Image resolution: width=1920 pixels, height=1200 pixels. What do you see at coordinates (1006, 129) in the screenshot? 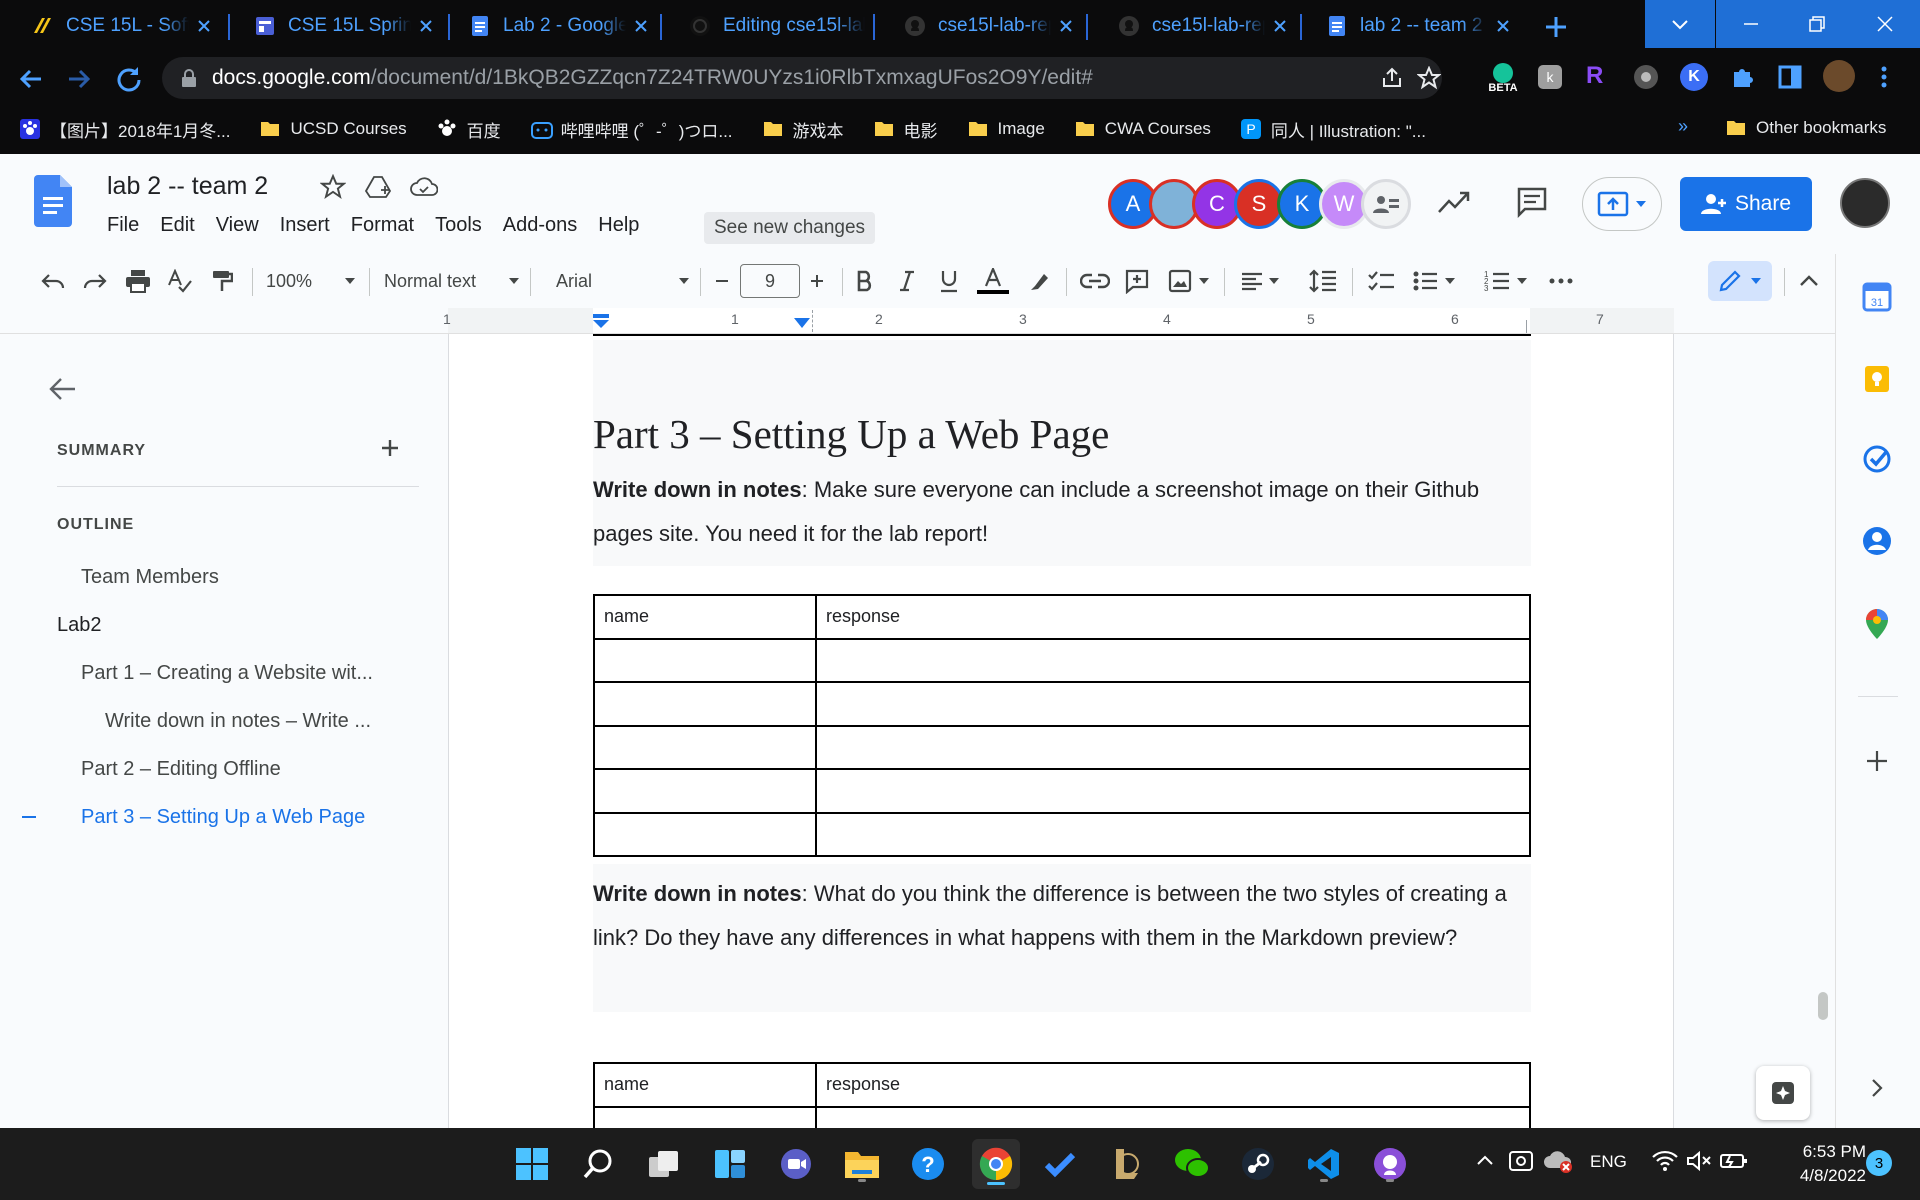
I see `bookmark-image: Image` at bounding box center [1006, 129].